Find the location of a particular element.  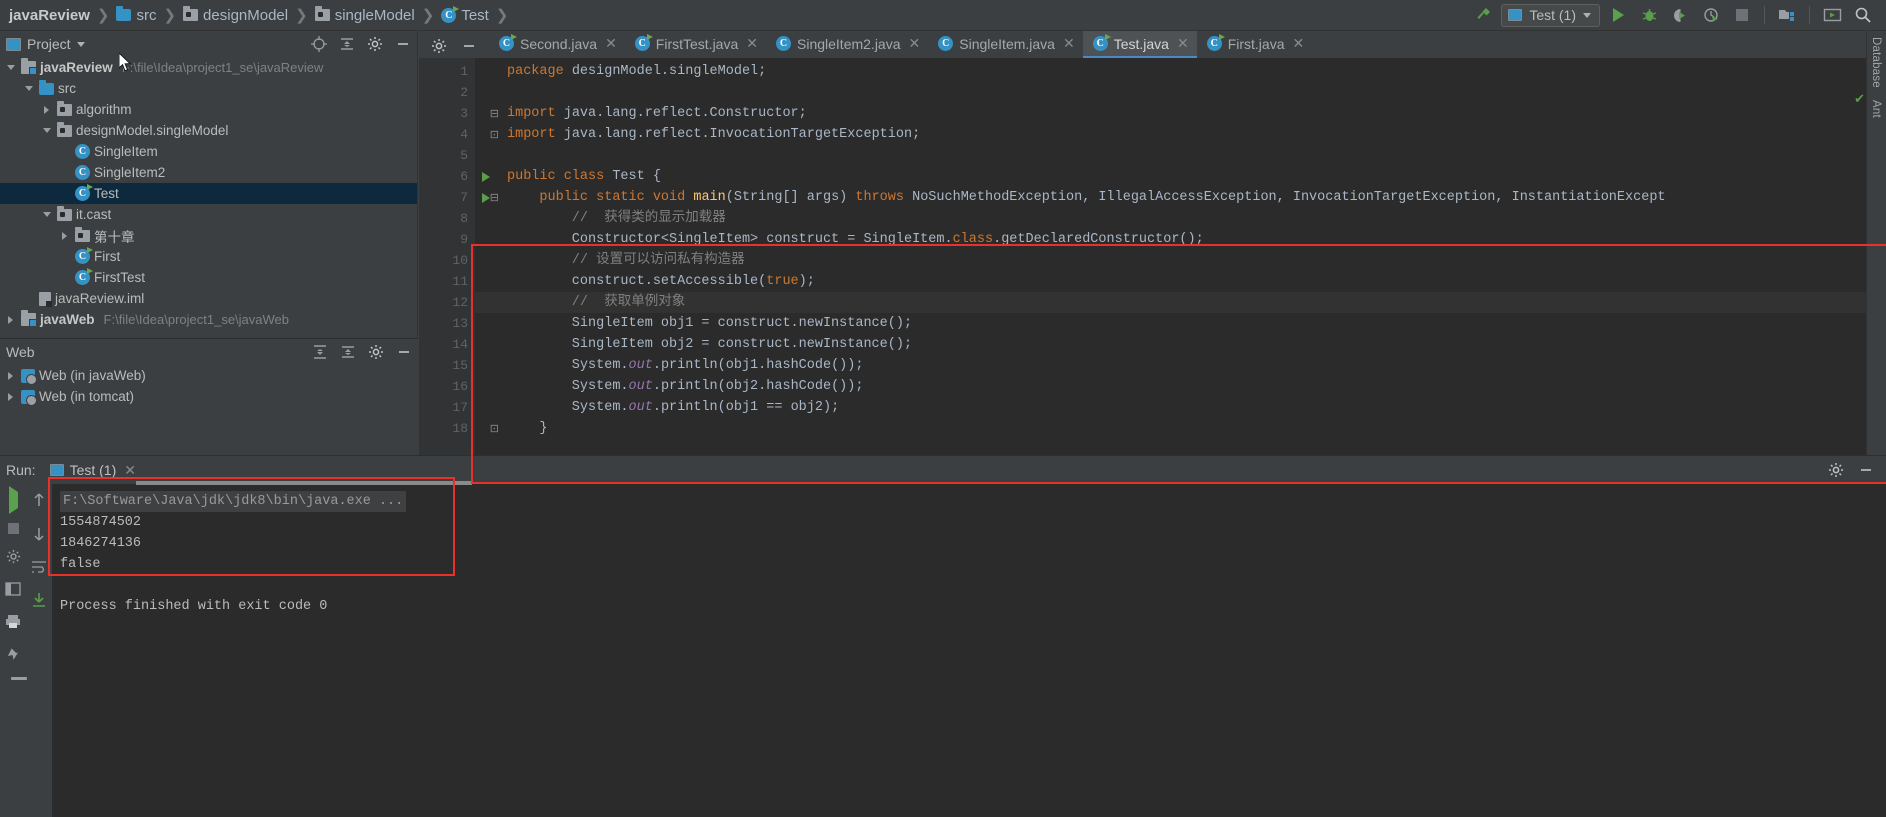

code-line: System.out.println(obj1.hashCode()); is located at coordinates (1180, 365).